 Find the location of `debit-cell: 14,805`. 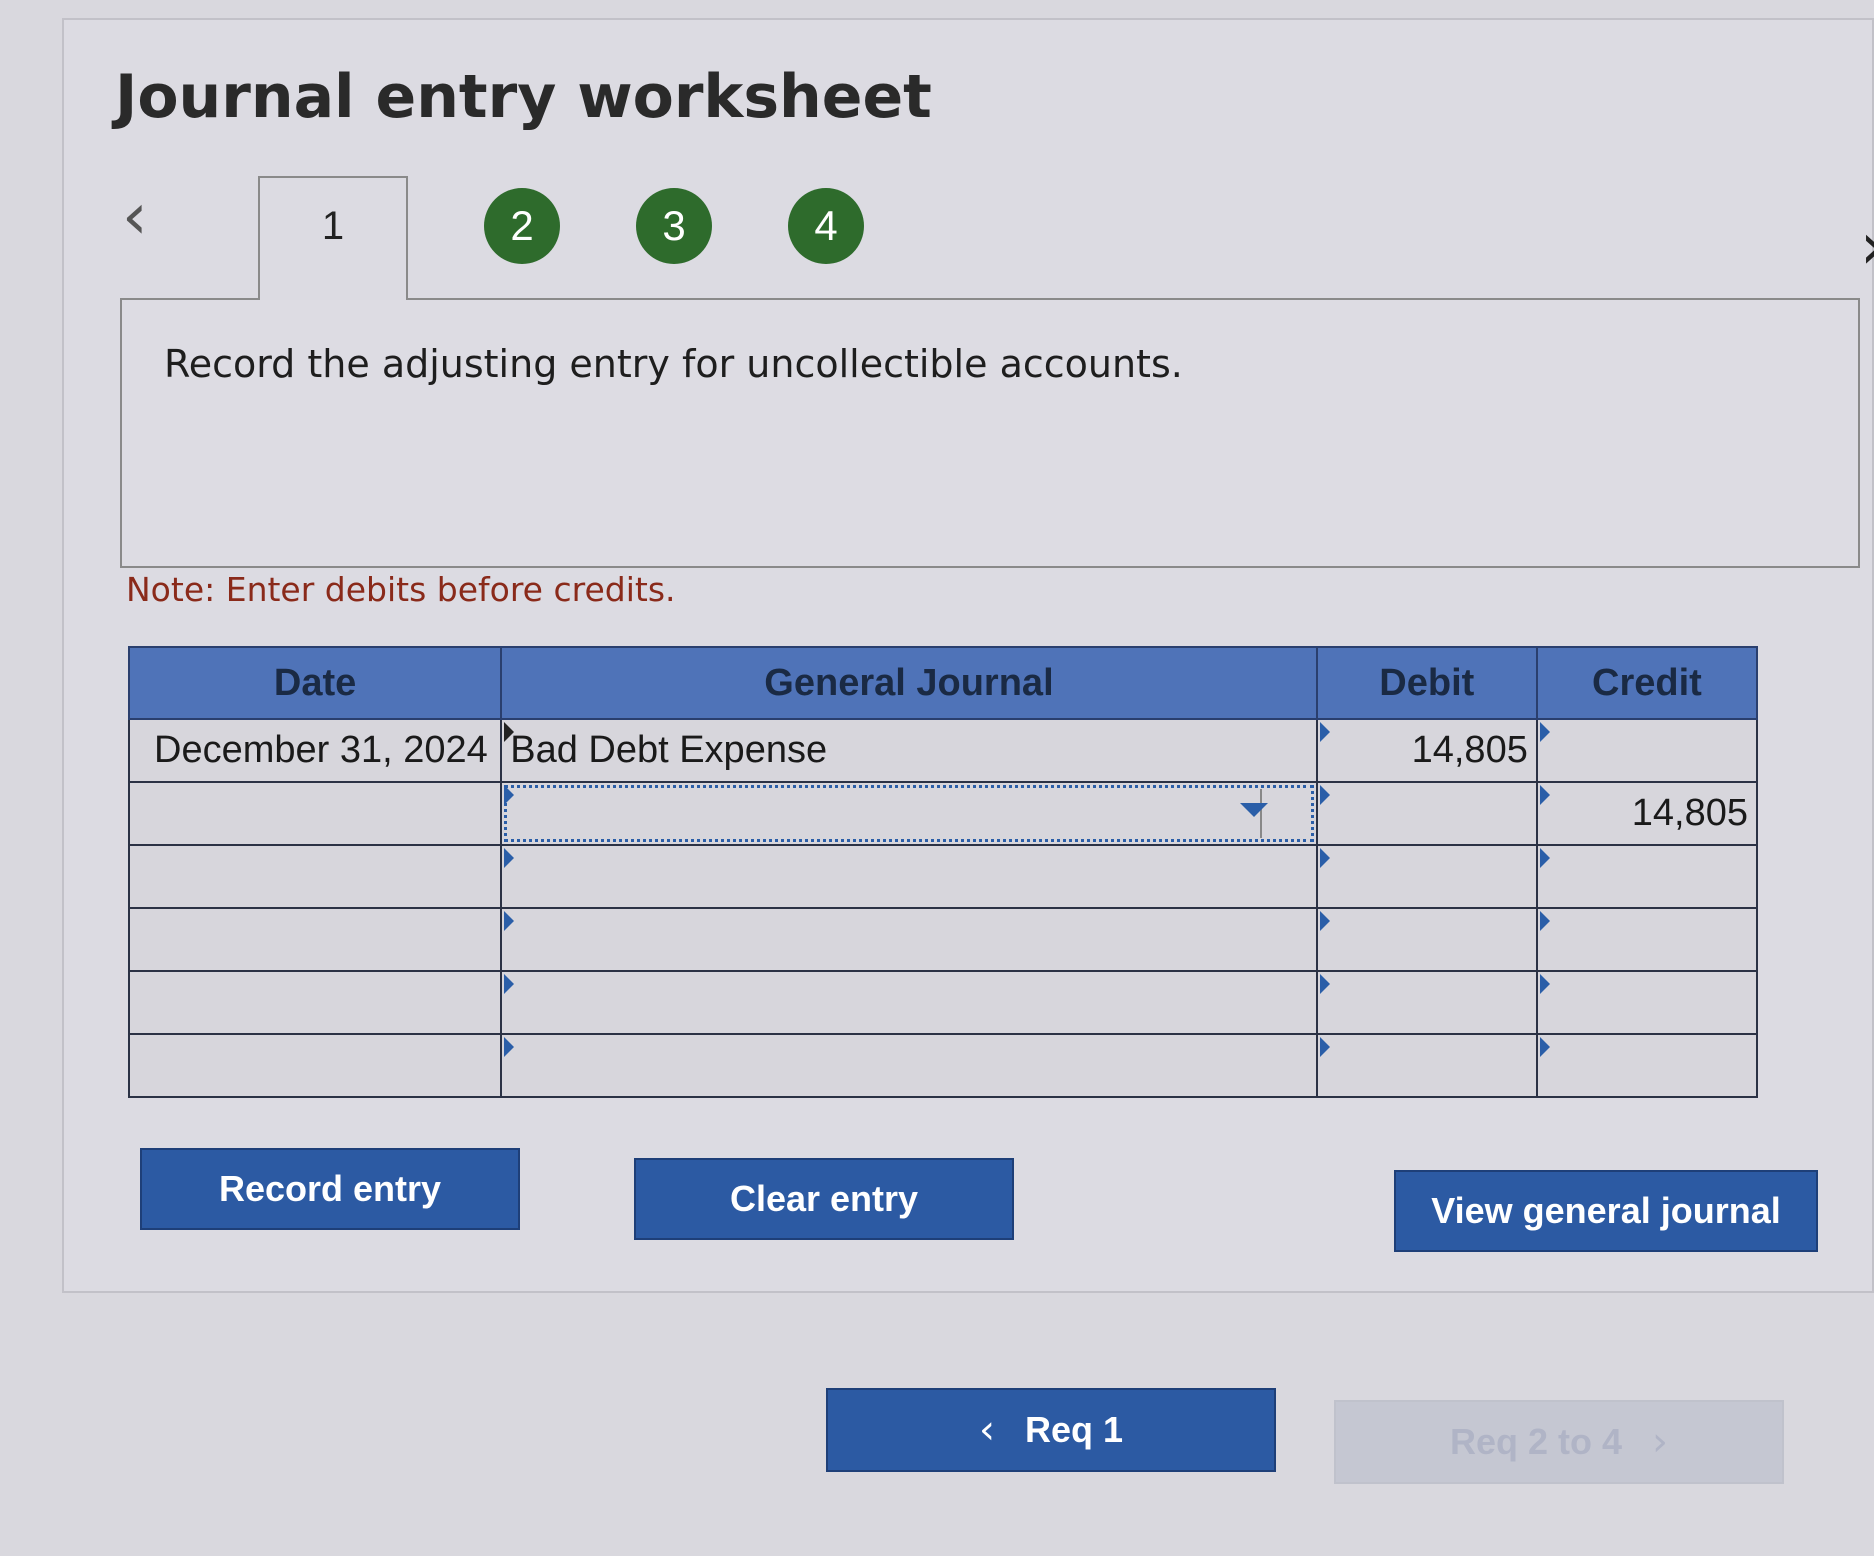

debit-cell: 14,805 is located at coordinates (1426, 750).